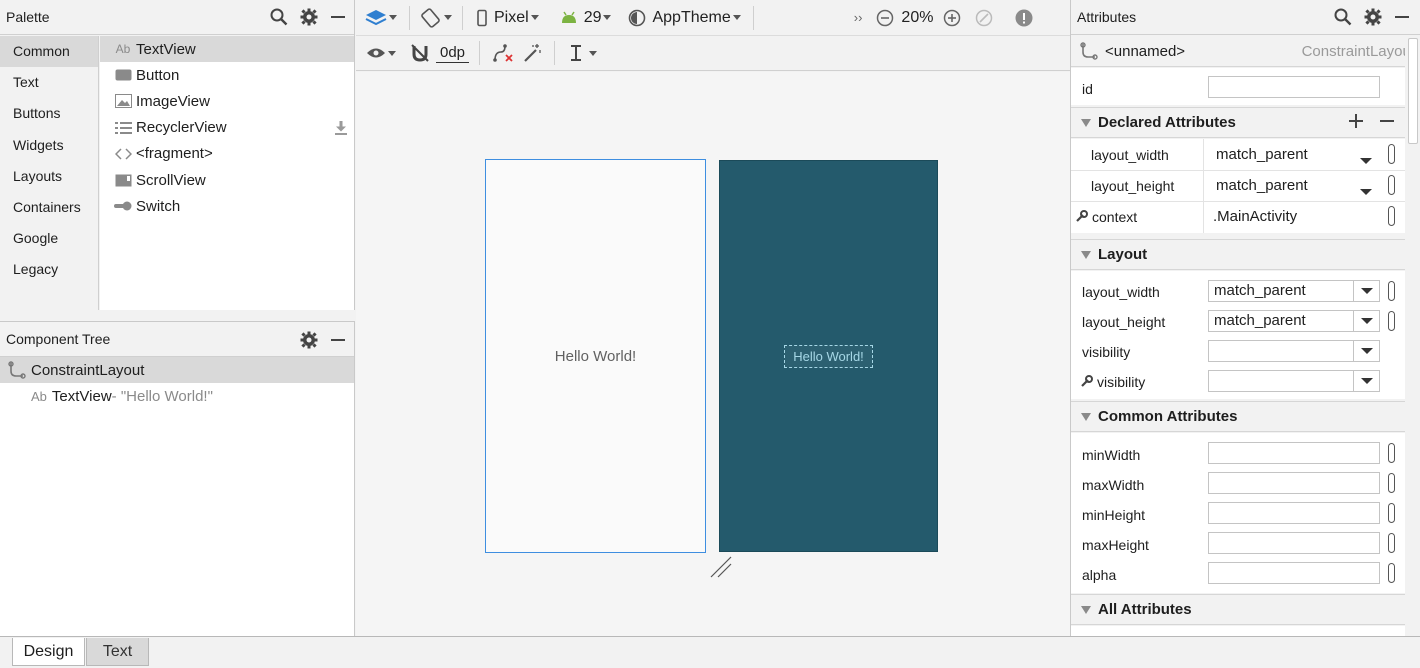  Describe the element at coordinates (885, 18) in the screenshot. I see `zoom-out-button` at that location.